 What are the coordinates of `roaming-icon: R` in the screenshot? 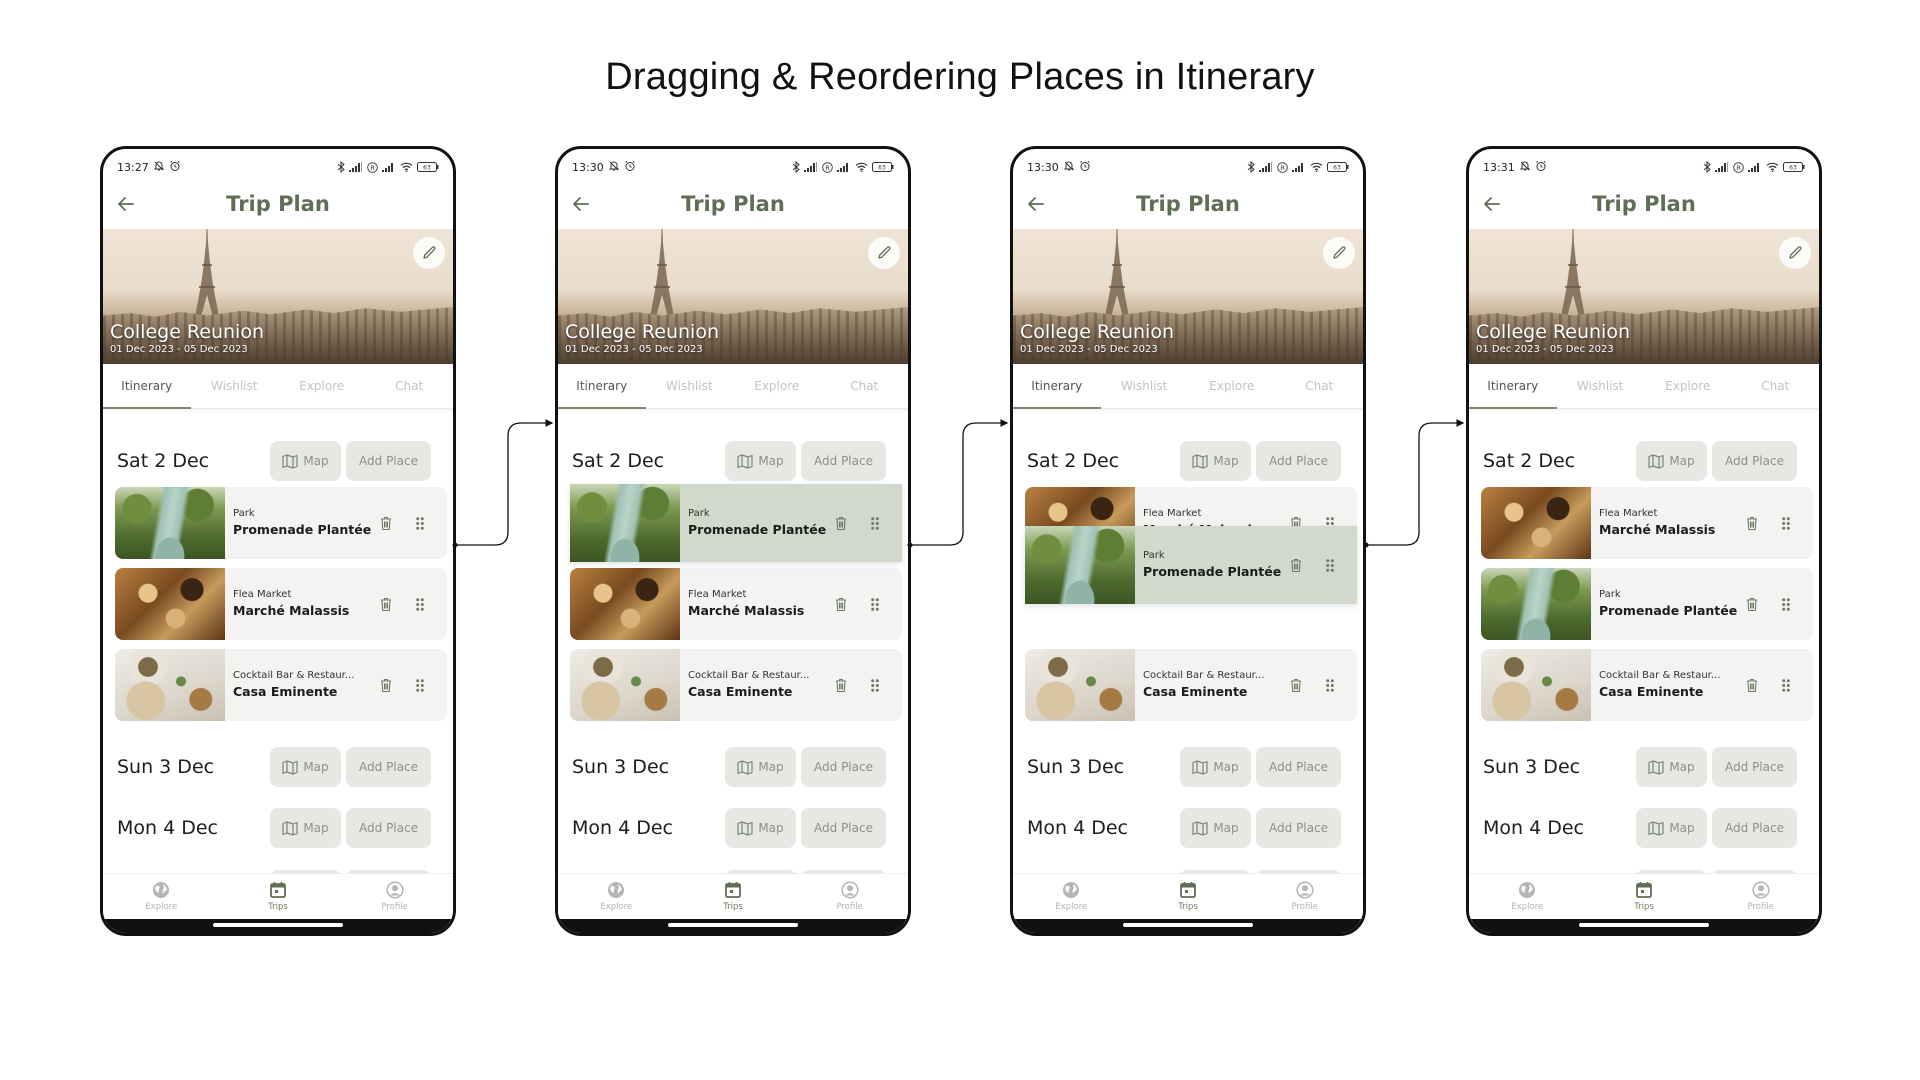 It's located at (1738, 167).